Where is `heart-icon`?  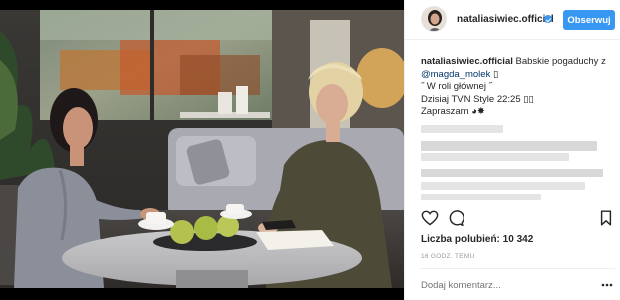
heart-icon is located at coordinates (430, 218).